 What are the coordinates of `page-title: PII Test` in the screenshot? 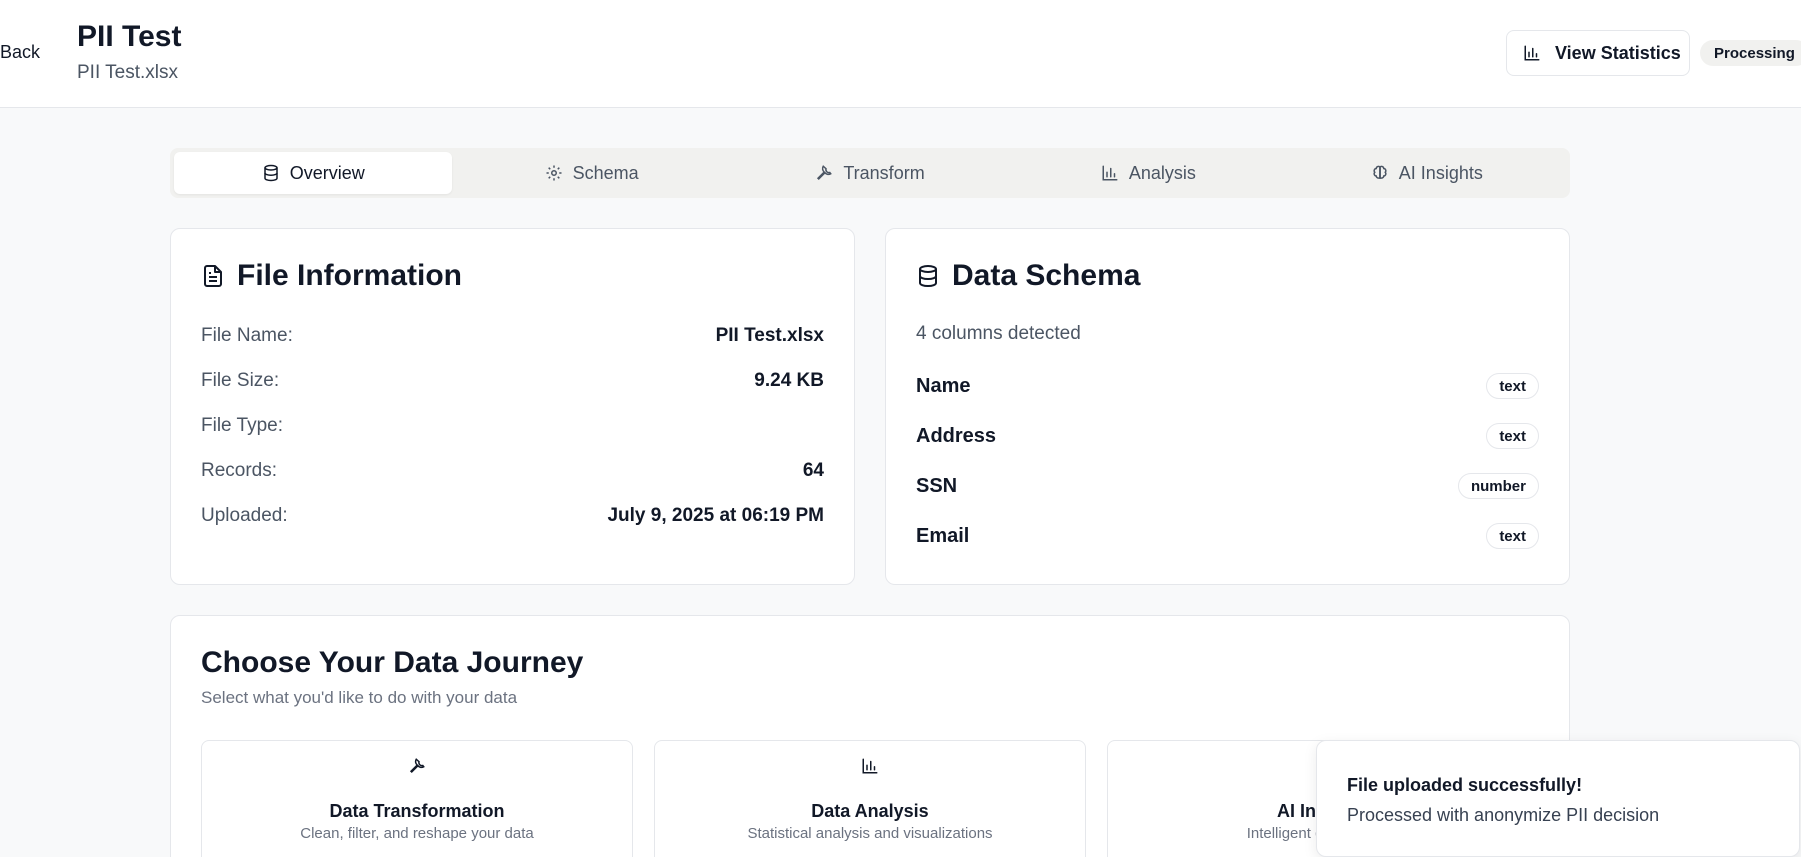 It's located at (129, 36).